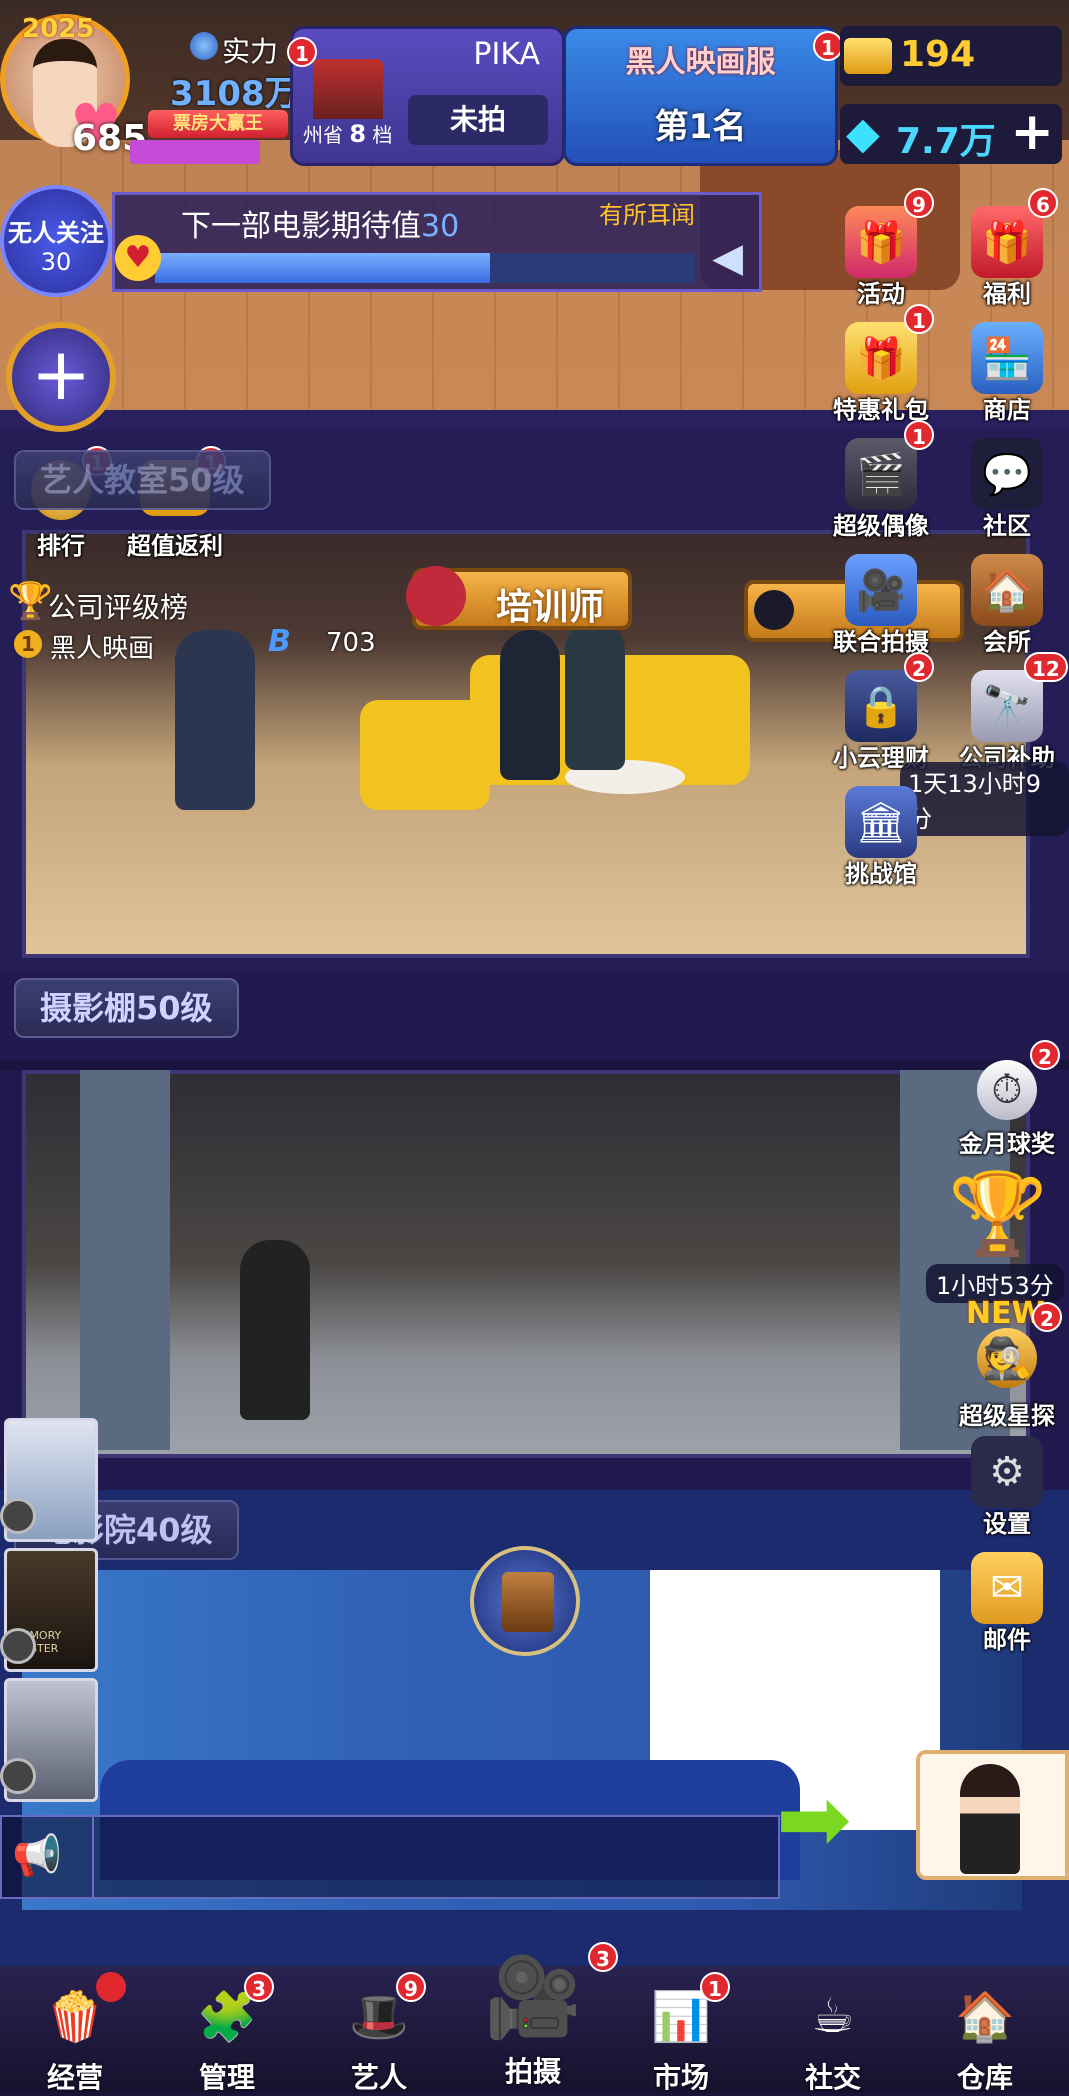  What do you see at coordinates (440, 226) in the screenshot?
I see `expectation-value: 30` at bounding box center [440, 226].